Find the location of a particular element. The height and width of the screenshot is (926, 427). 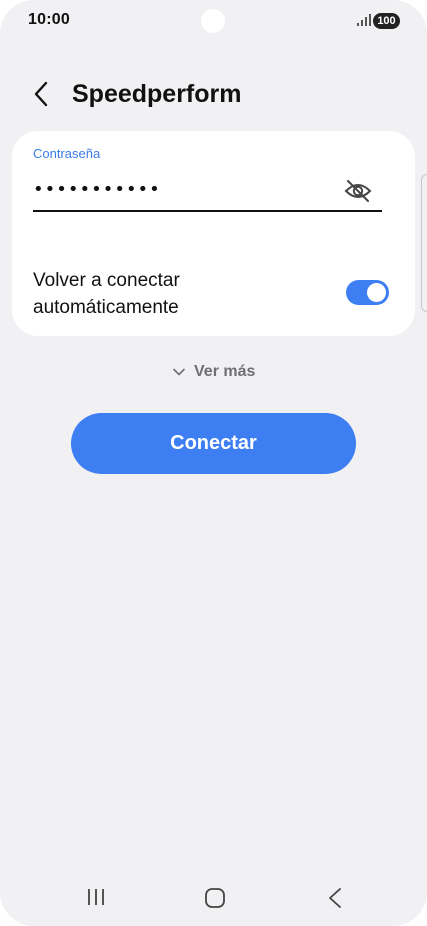

status-time: 10:00 is located at coordinates (49, 19).